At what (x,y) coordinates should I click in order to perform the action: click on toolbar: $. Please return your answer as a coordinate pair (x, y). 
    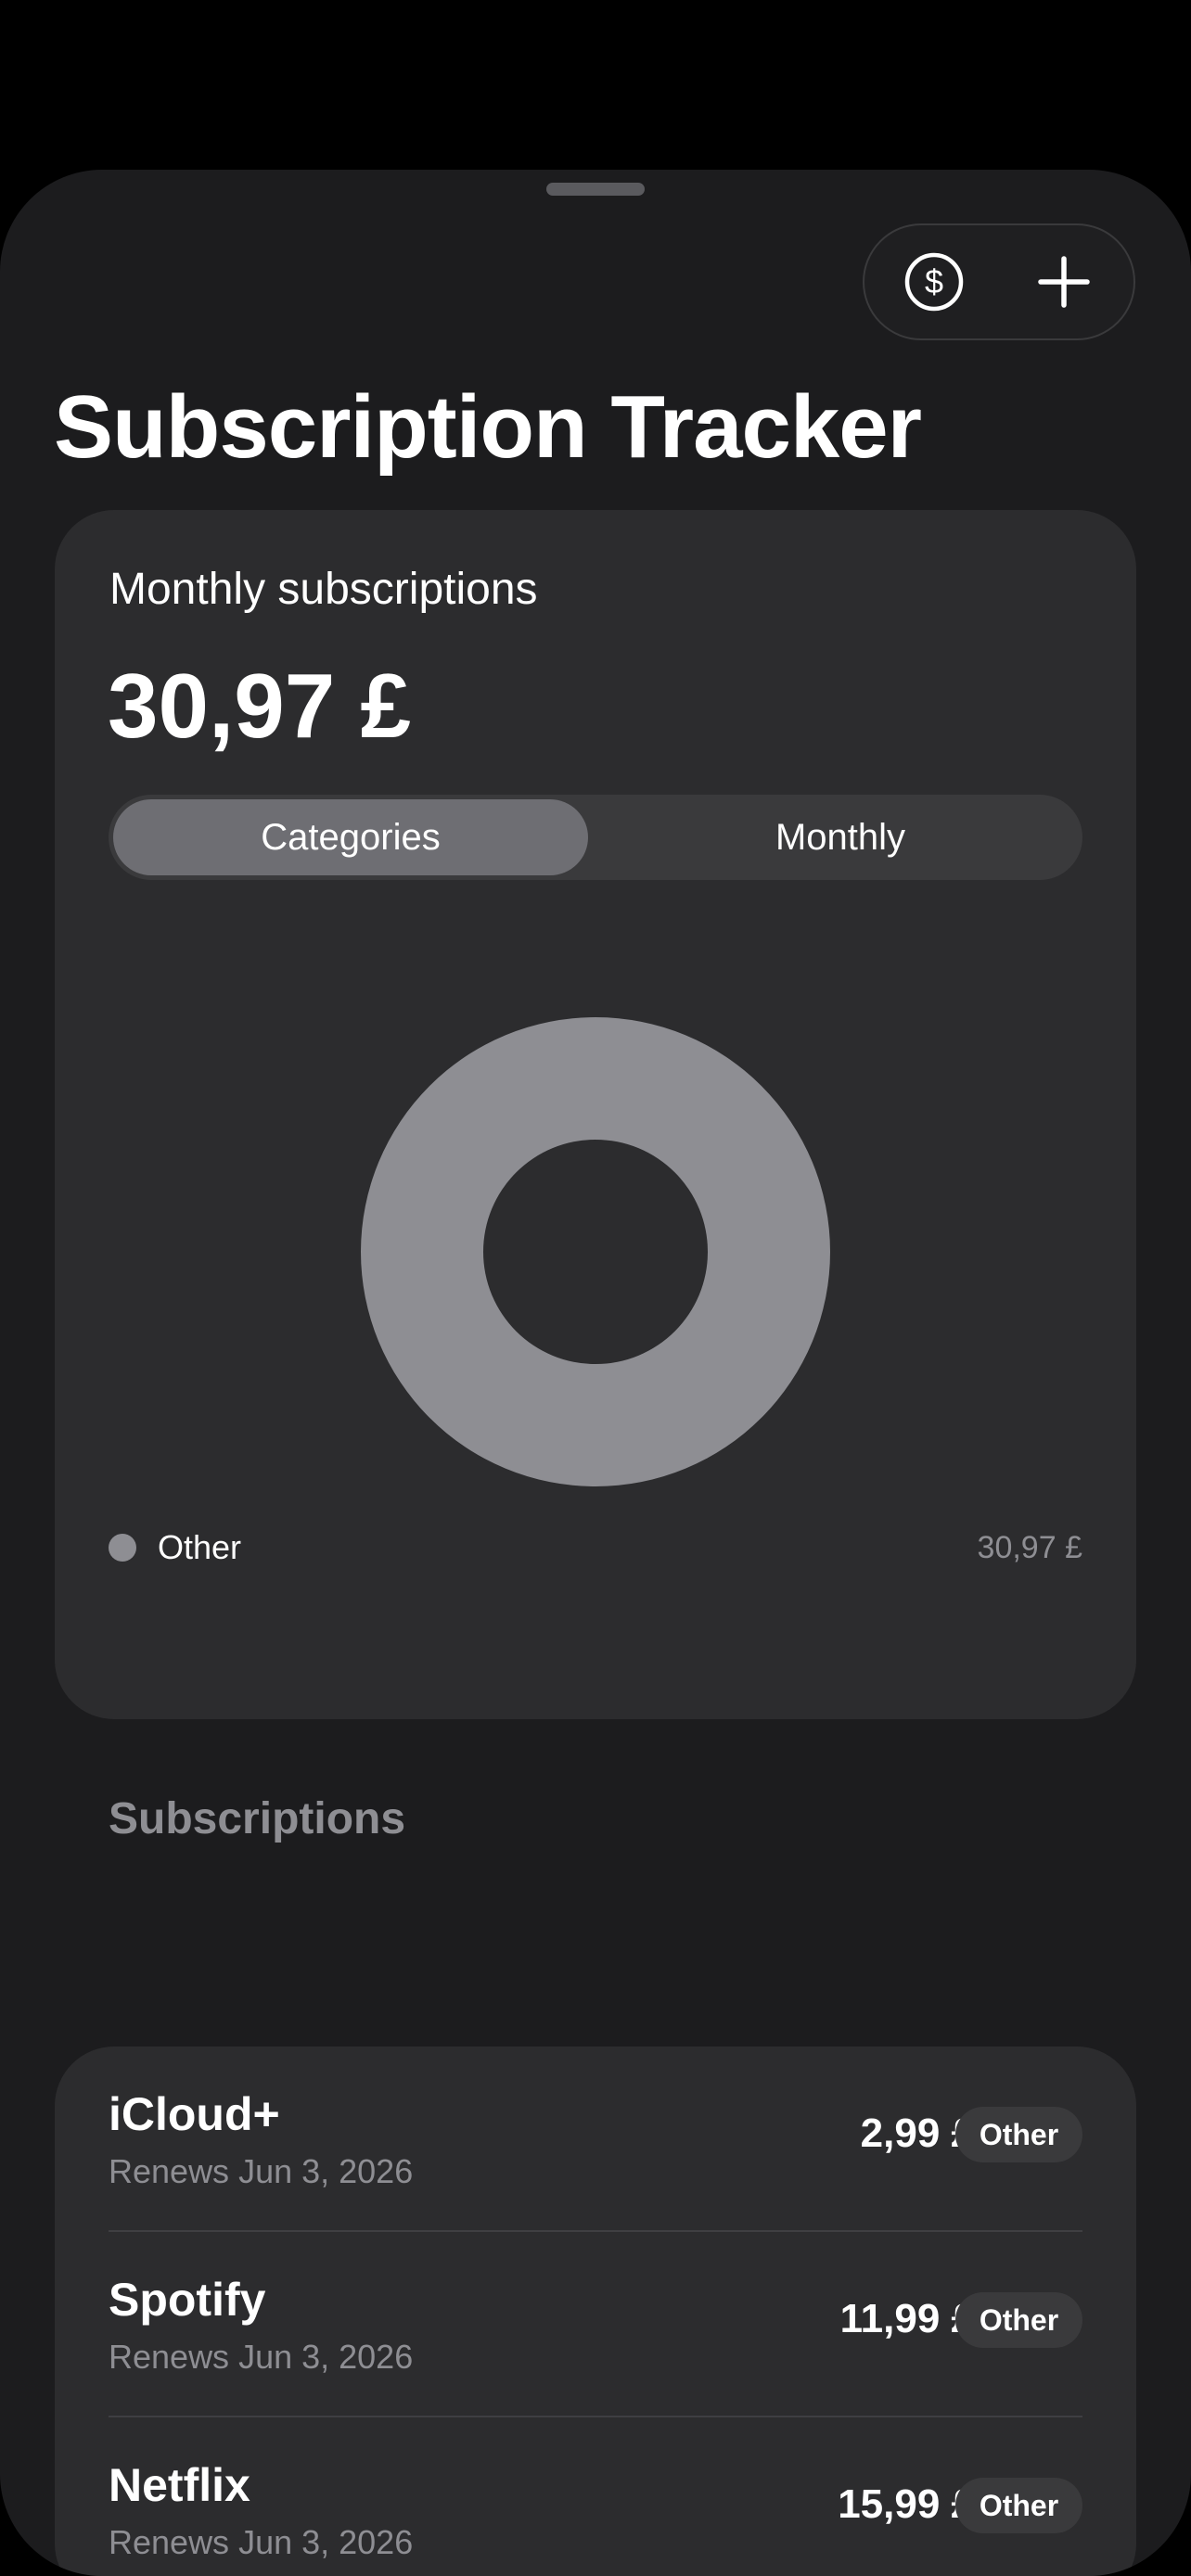
    Looking at the image, I should click on (999, 281).